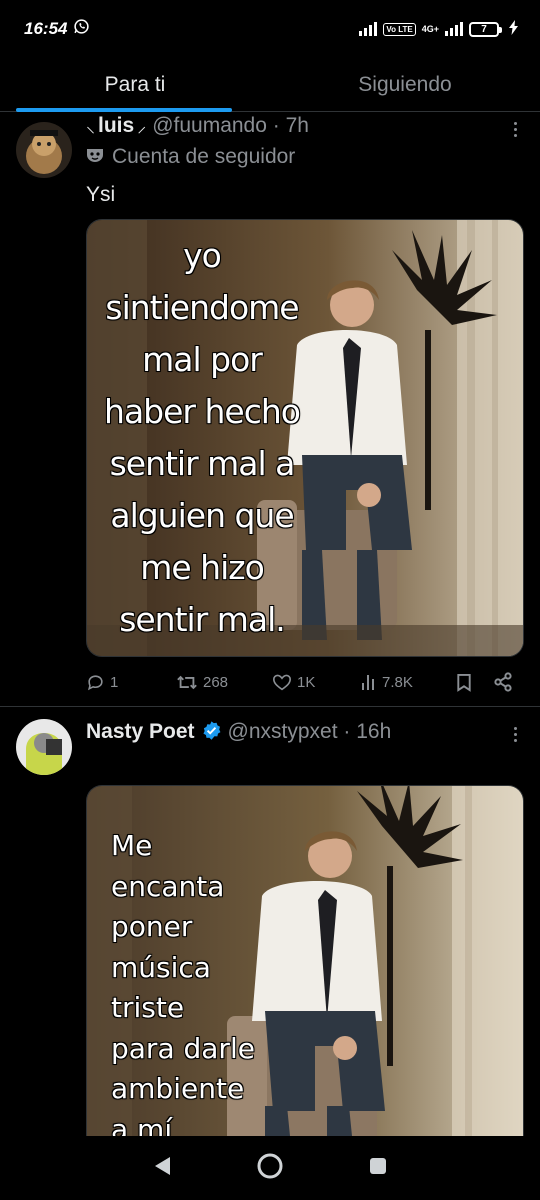  What do you see at coordinates (162, 1168) in the screenshot?
I see `back-icon` at bounding box center [162, 1168].